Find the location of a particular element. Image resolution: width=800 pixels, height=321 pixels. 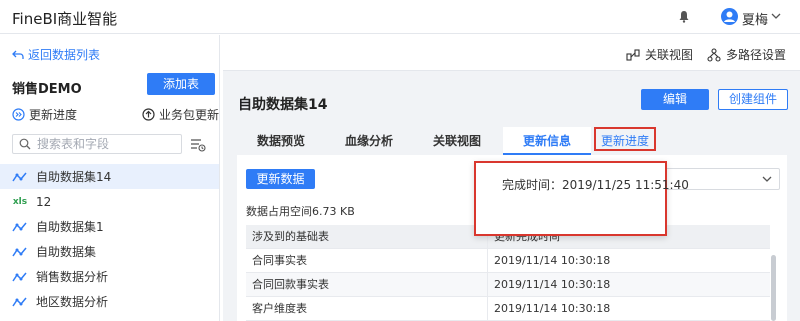

refresh-data-button: 更新数据 is located at coordinates (280, 179).